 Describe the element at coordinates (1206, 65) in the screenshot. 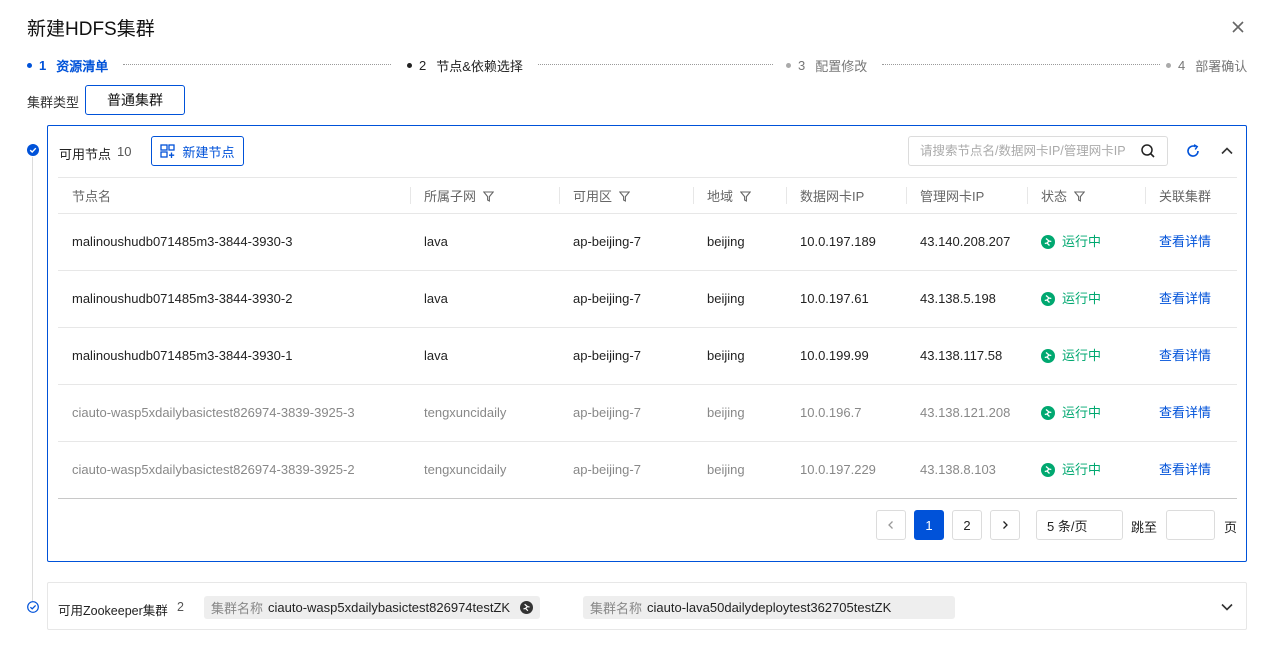

I see `step-confirm: 4 部署确认` at that location.